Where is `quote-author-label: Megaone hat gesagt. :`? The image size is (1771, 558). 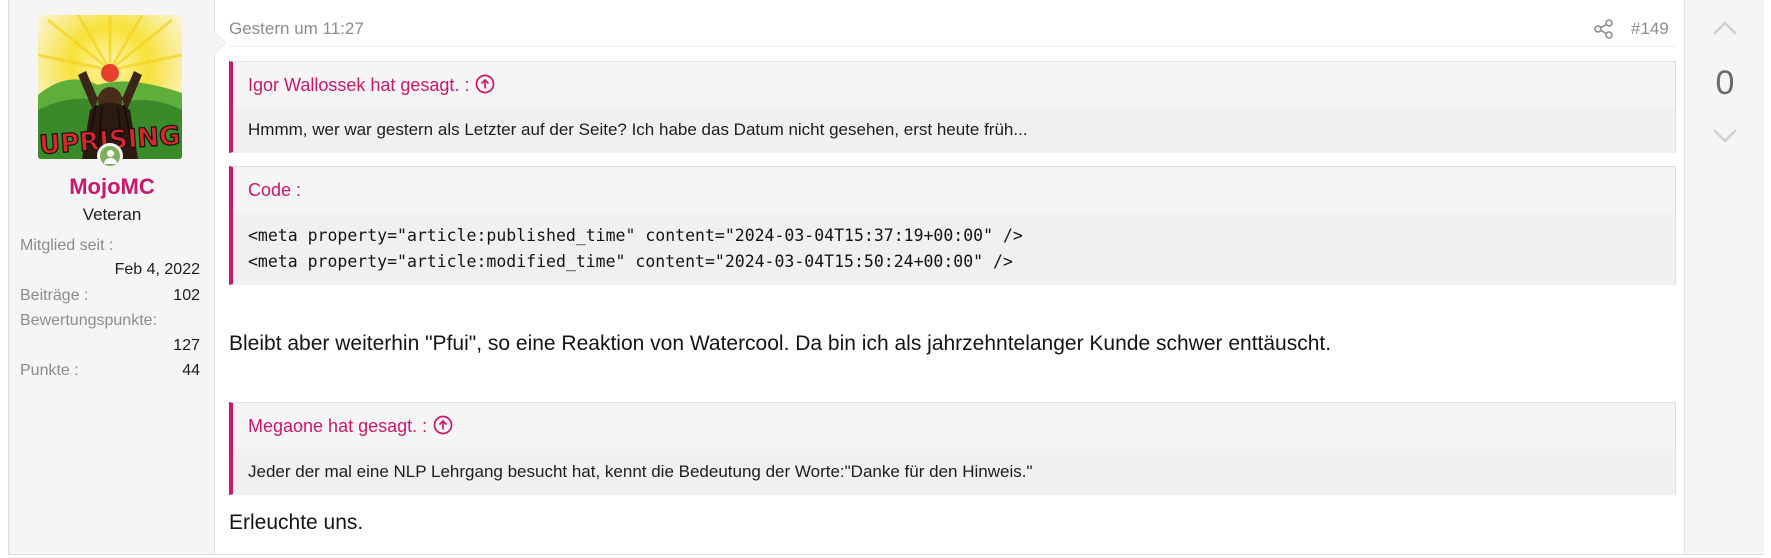
quote-author-label: Megaone hat gesagt. : is located at coordinates (337, 426).